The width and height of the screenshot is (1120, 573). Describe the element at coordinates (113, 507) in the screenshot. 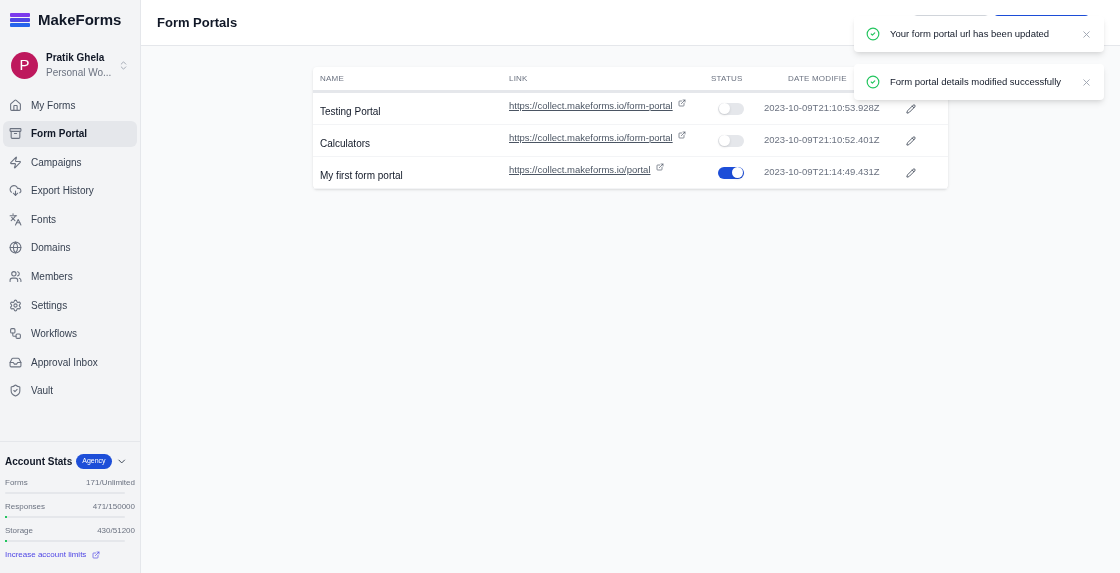

I see `stat-value: 471/150000` at that location.